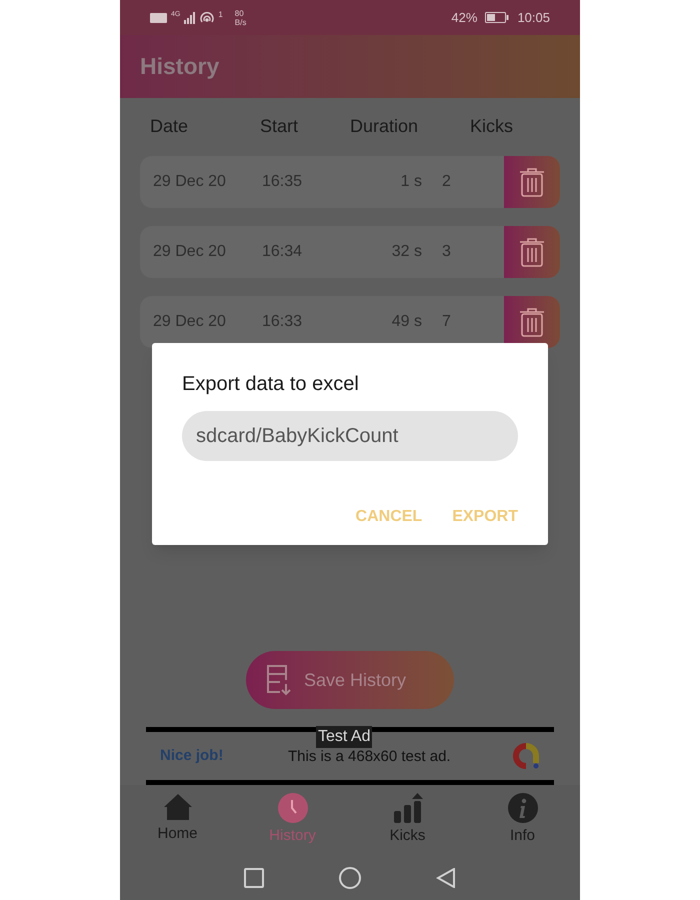 This screenshot has height=900, width=700. What do you see at coordinates (180, 67) in the screenshot?
I see `header-title: History` at bounding box center [180, 67].